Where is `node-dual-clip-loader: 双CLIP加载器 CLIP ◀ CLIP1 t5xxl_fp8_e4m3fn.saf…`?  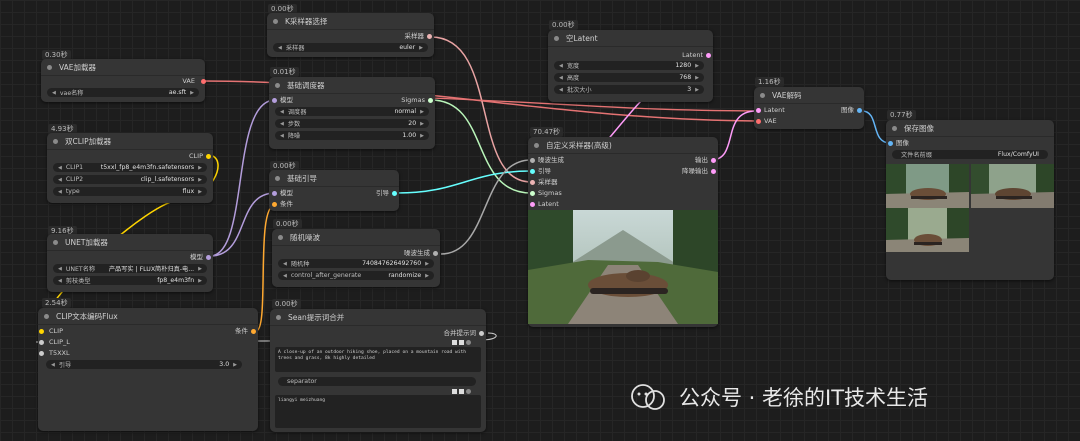
node-dual-clip-loader: 双CLIP加载器 CLIP ◀ CLIP1 t5xxl_fp8_e4m3fn.saf… is located at coordinates (130, 168).